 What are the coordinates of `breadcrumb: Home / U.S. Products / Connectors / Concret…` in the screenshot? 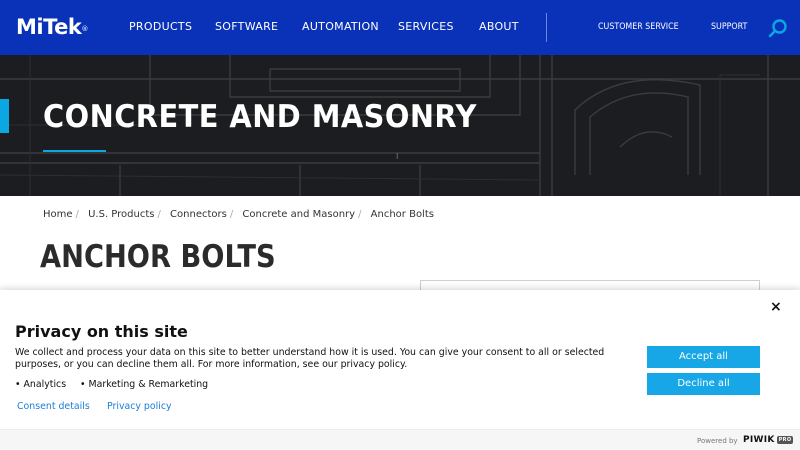 It's located at (238, 215).